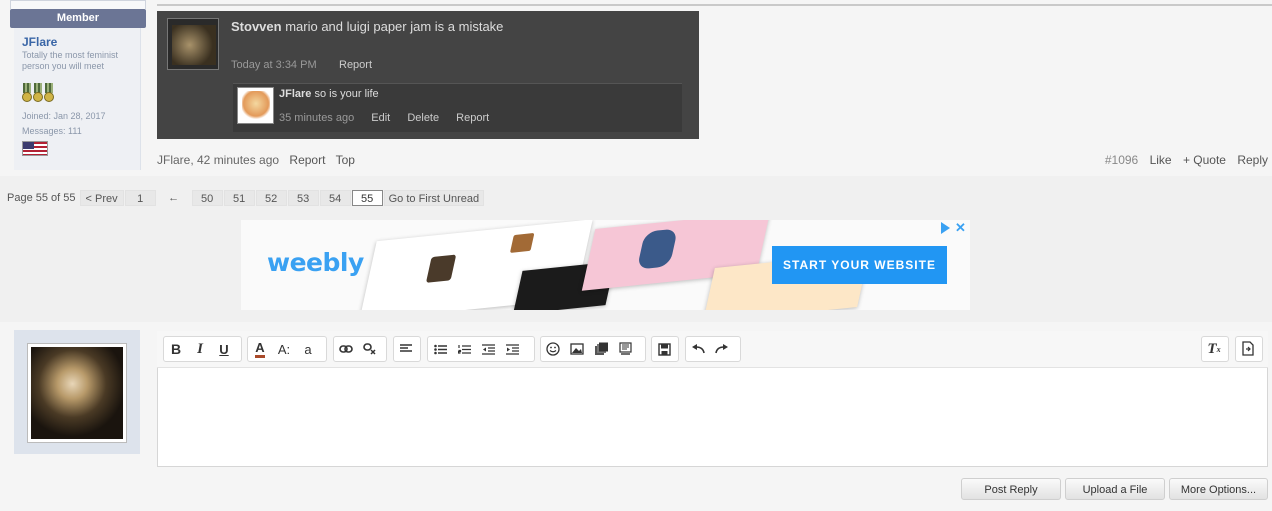  I want to click on numbered-list-icon, so click(464, 349).